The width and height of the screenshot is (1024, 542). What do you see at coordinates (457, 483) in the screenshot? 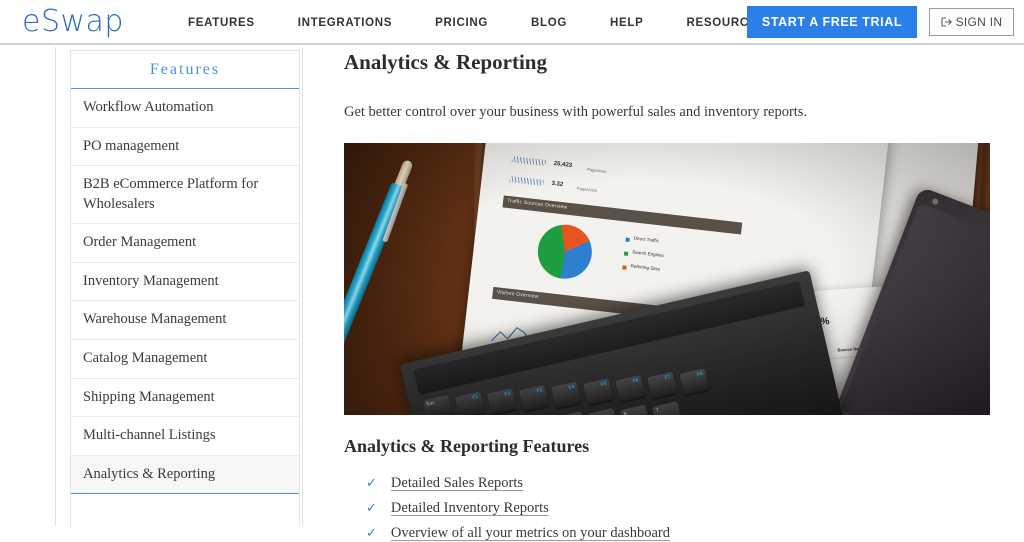
I see `feature-link-detailed-sales-reports: Detailed Sales Reports` at bounding box center [457, 483].